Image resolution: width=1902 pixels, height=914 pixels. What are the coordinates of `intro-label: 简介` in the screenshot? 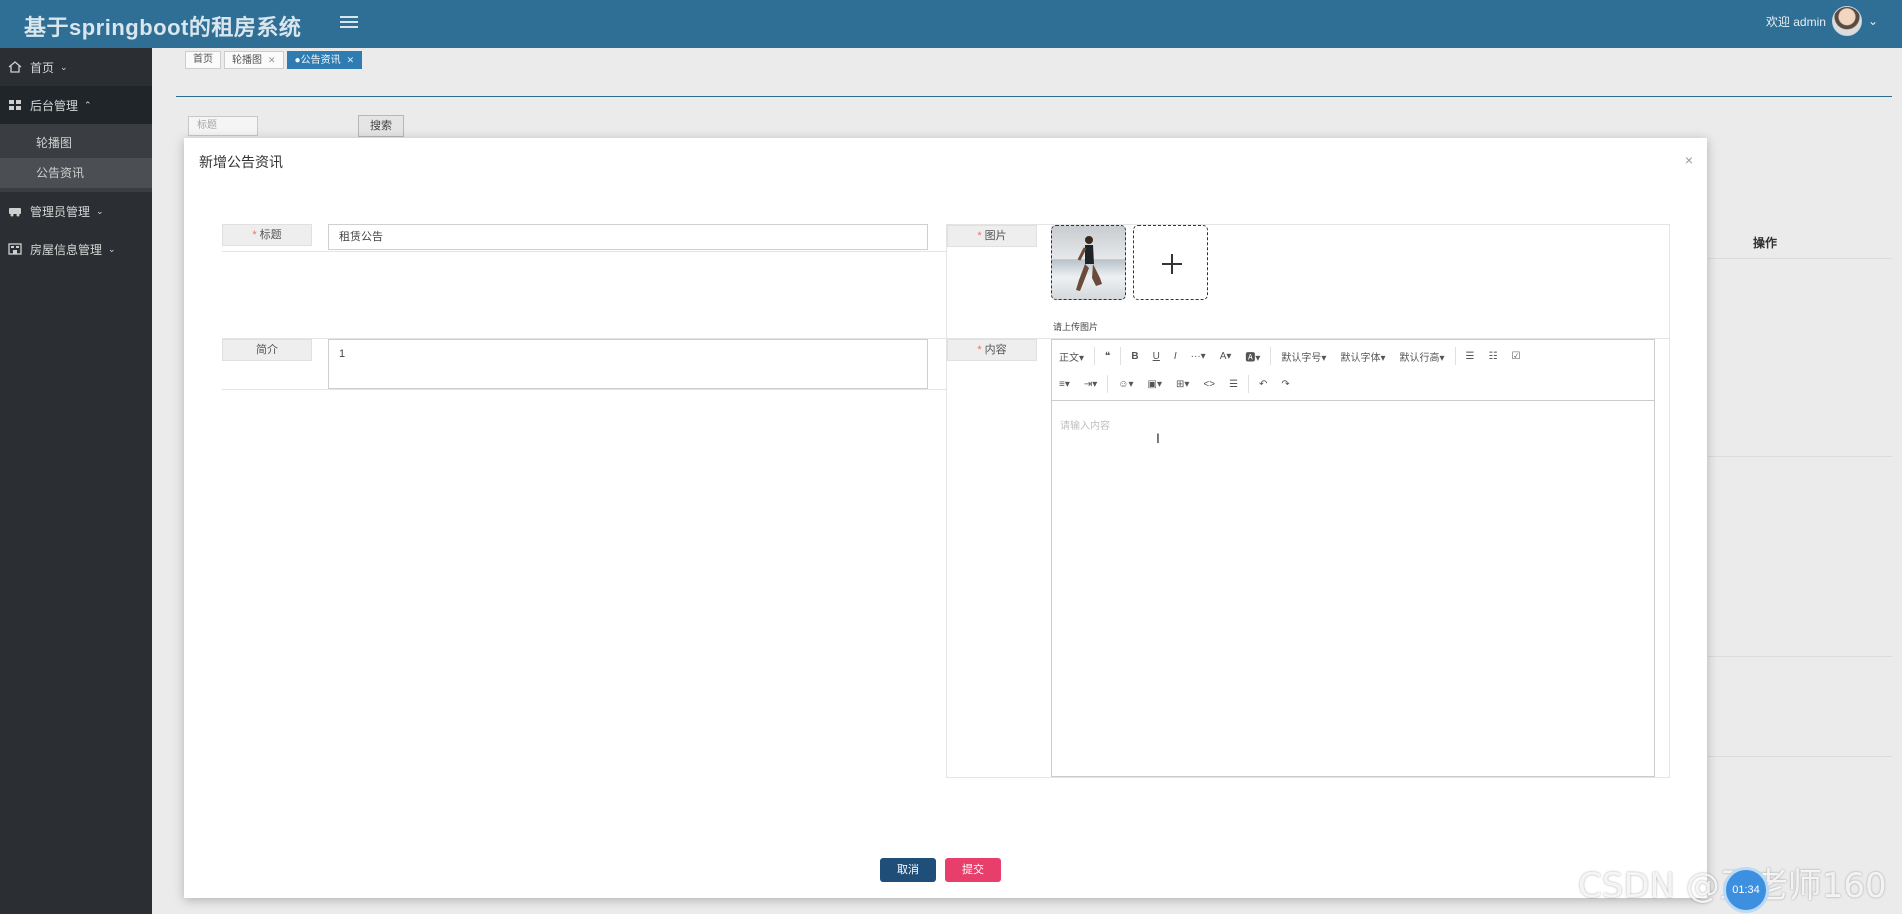 It's located at (267, 350).